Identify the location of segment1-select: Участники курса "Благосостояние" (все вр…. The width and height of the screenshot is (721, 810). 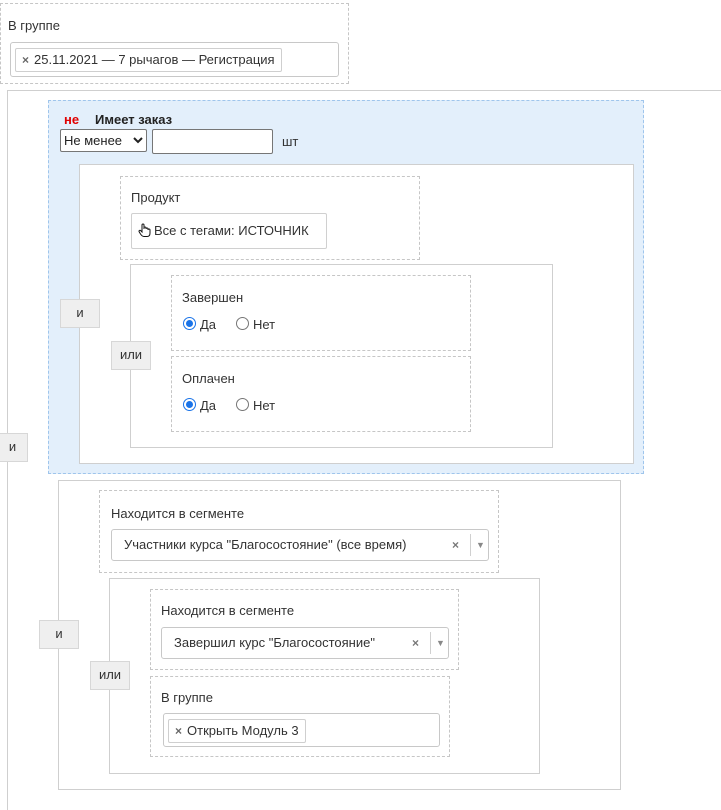
(300, 545).